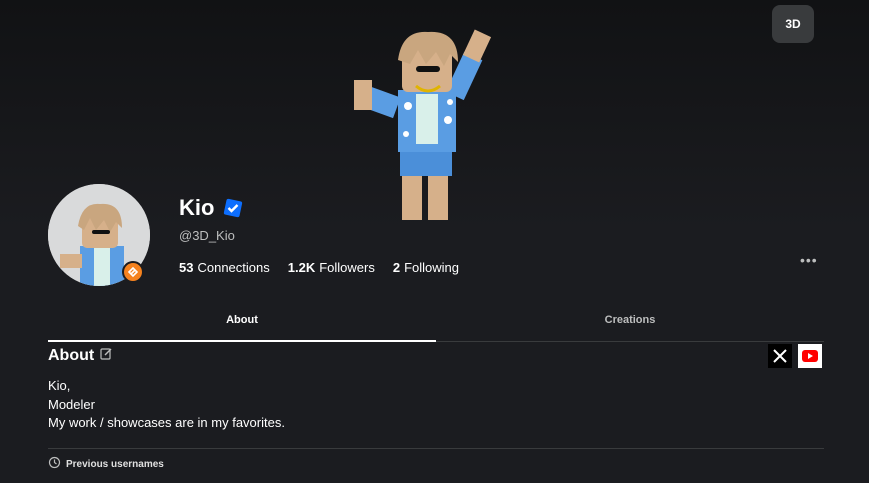 The width and height of the screenshot is (869, 483). What do you see at coordinates (186, 267) in the screenshot?
I see `stat-value: 53` at bounding box center [186, 267].